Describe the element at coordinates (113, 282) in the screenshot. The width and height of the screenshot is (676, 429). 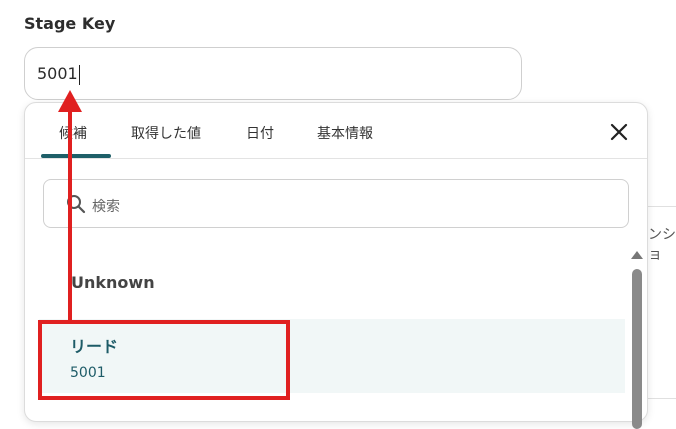
I see `list-item-unknown: Unknown` at that location.